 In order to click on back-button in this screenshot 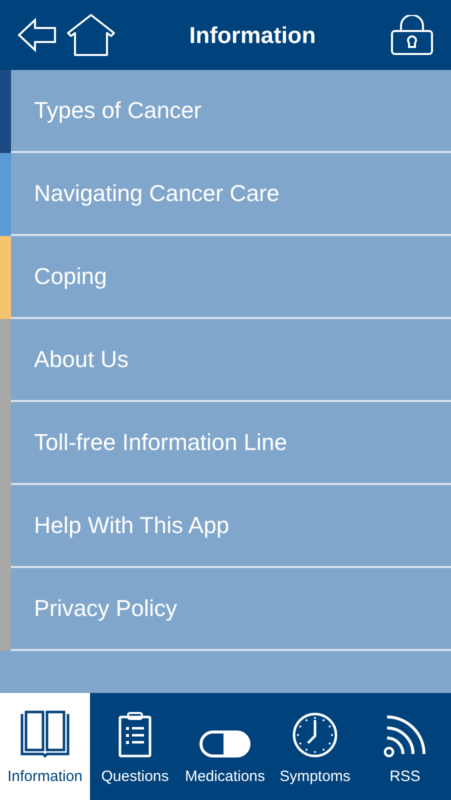, I will do `click(37, 35)`.